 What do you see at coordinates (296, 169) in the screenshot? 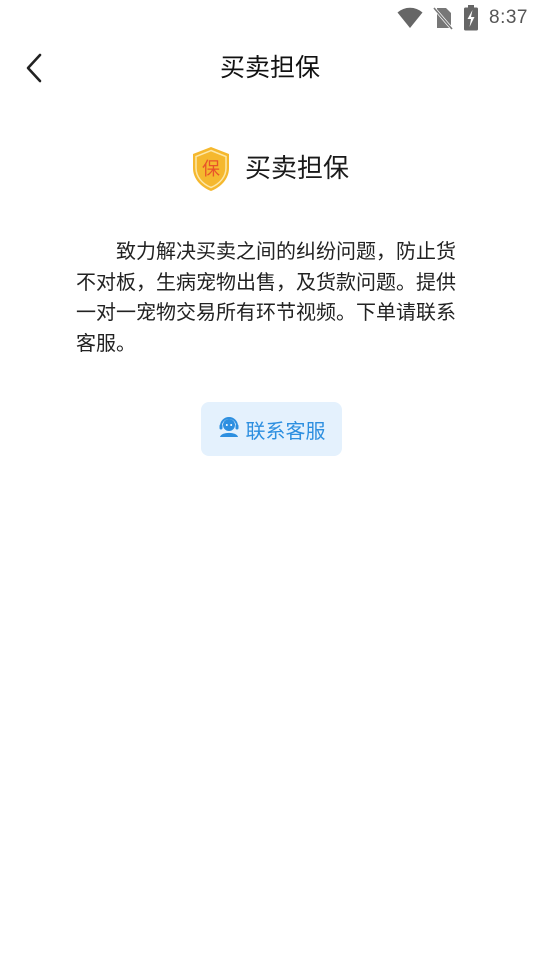
I see `guarantee-title: 买卖担保` at bounding box center [296, 169].